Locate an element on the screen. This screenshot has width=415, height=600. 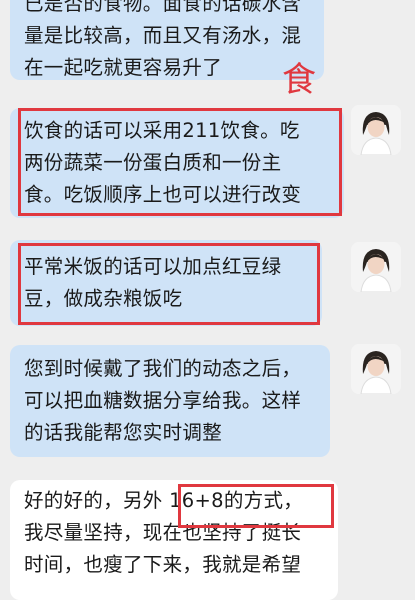
message-line: 量是比较高，而且又有汤水，混 is located at coordinates (163, 35).